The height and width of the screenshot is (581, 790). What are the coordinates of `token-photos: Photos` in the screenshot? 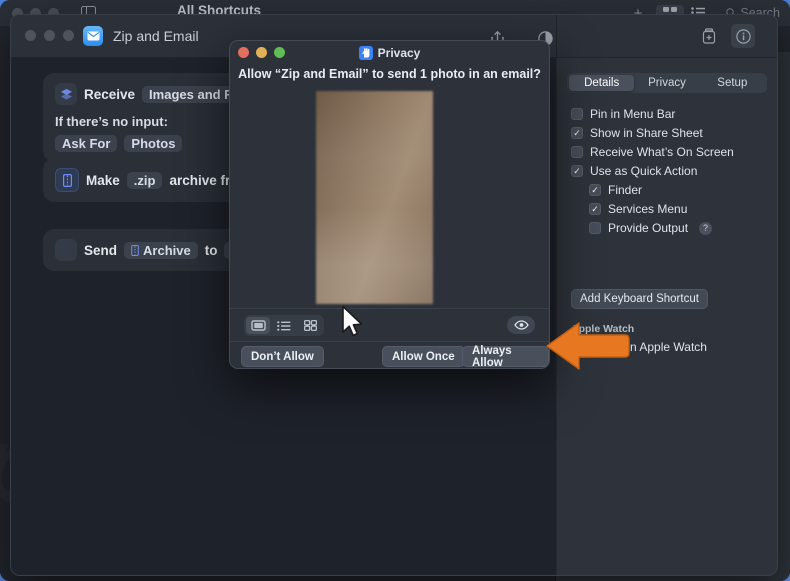 It's located at (153, 143).